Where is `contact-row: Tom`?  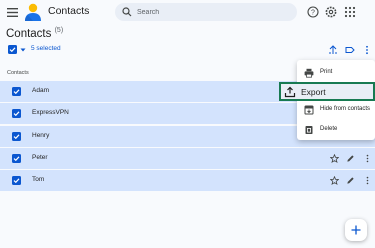 contact-row: Tom is located at coordinates (187, 180).